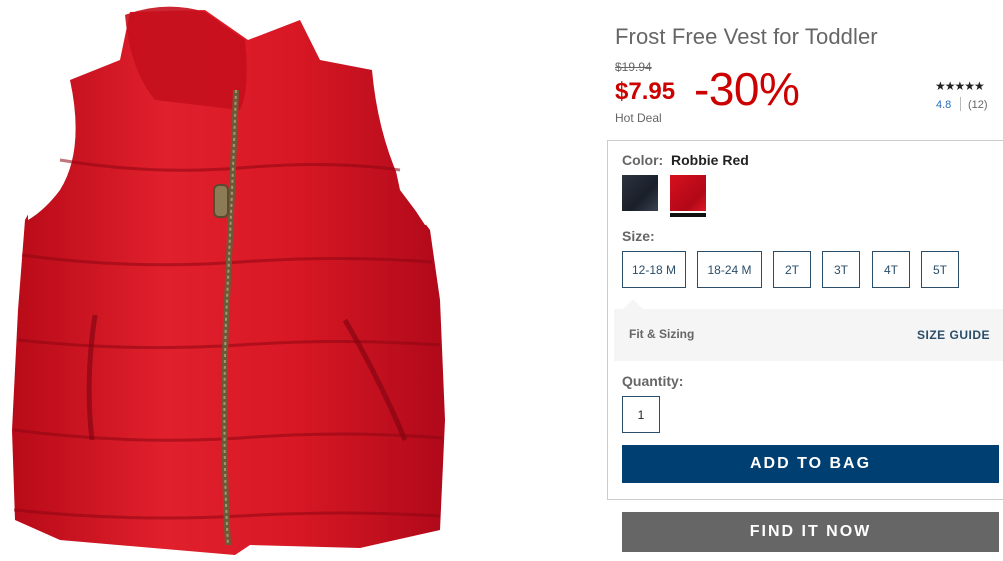 The width and height of the screenshot is (1003, 561). I want to click on quantity-input: 1, so click(641, 414).